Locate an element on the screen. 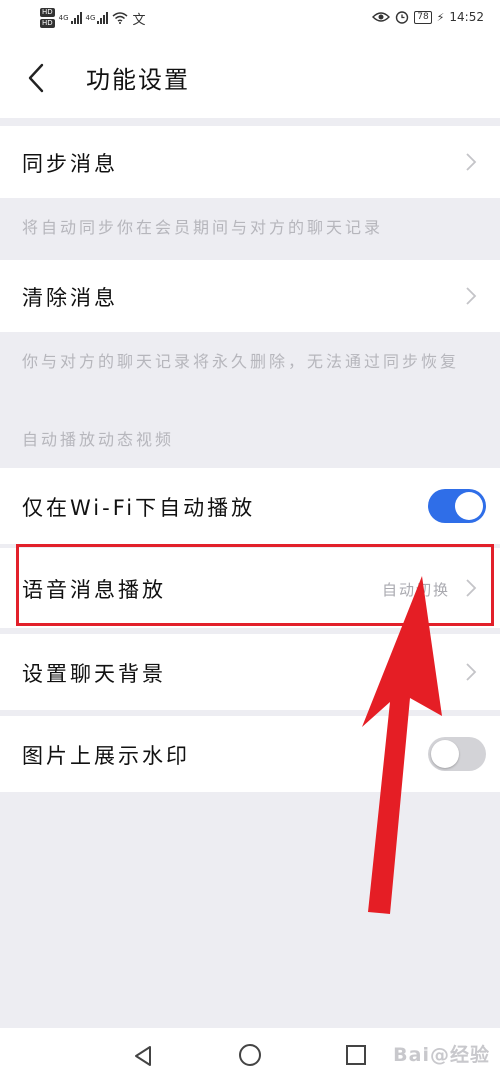 The width and height of the screenshot is (500, 1084). status-left: HD HD 4G 4G 文 is located at coordinates (92, 18).